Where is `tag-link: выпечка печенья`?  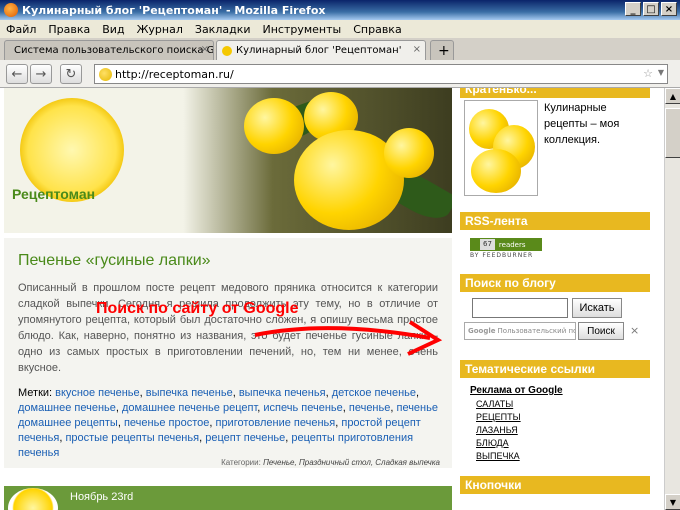
tag-link: выпечка печенья is located at coordinates (282, 393).